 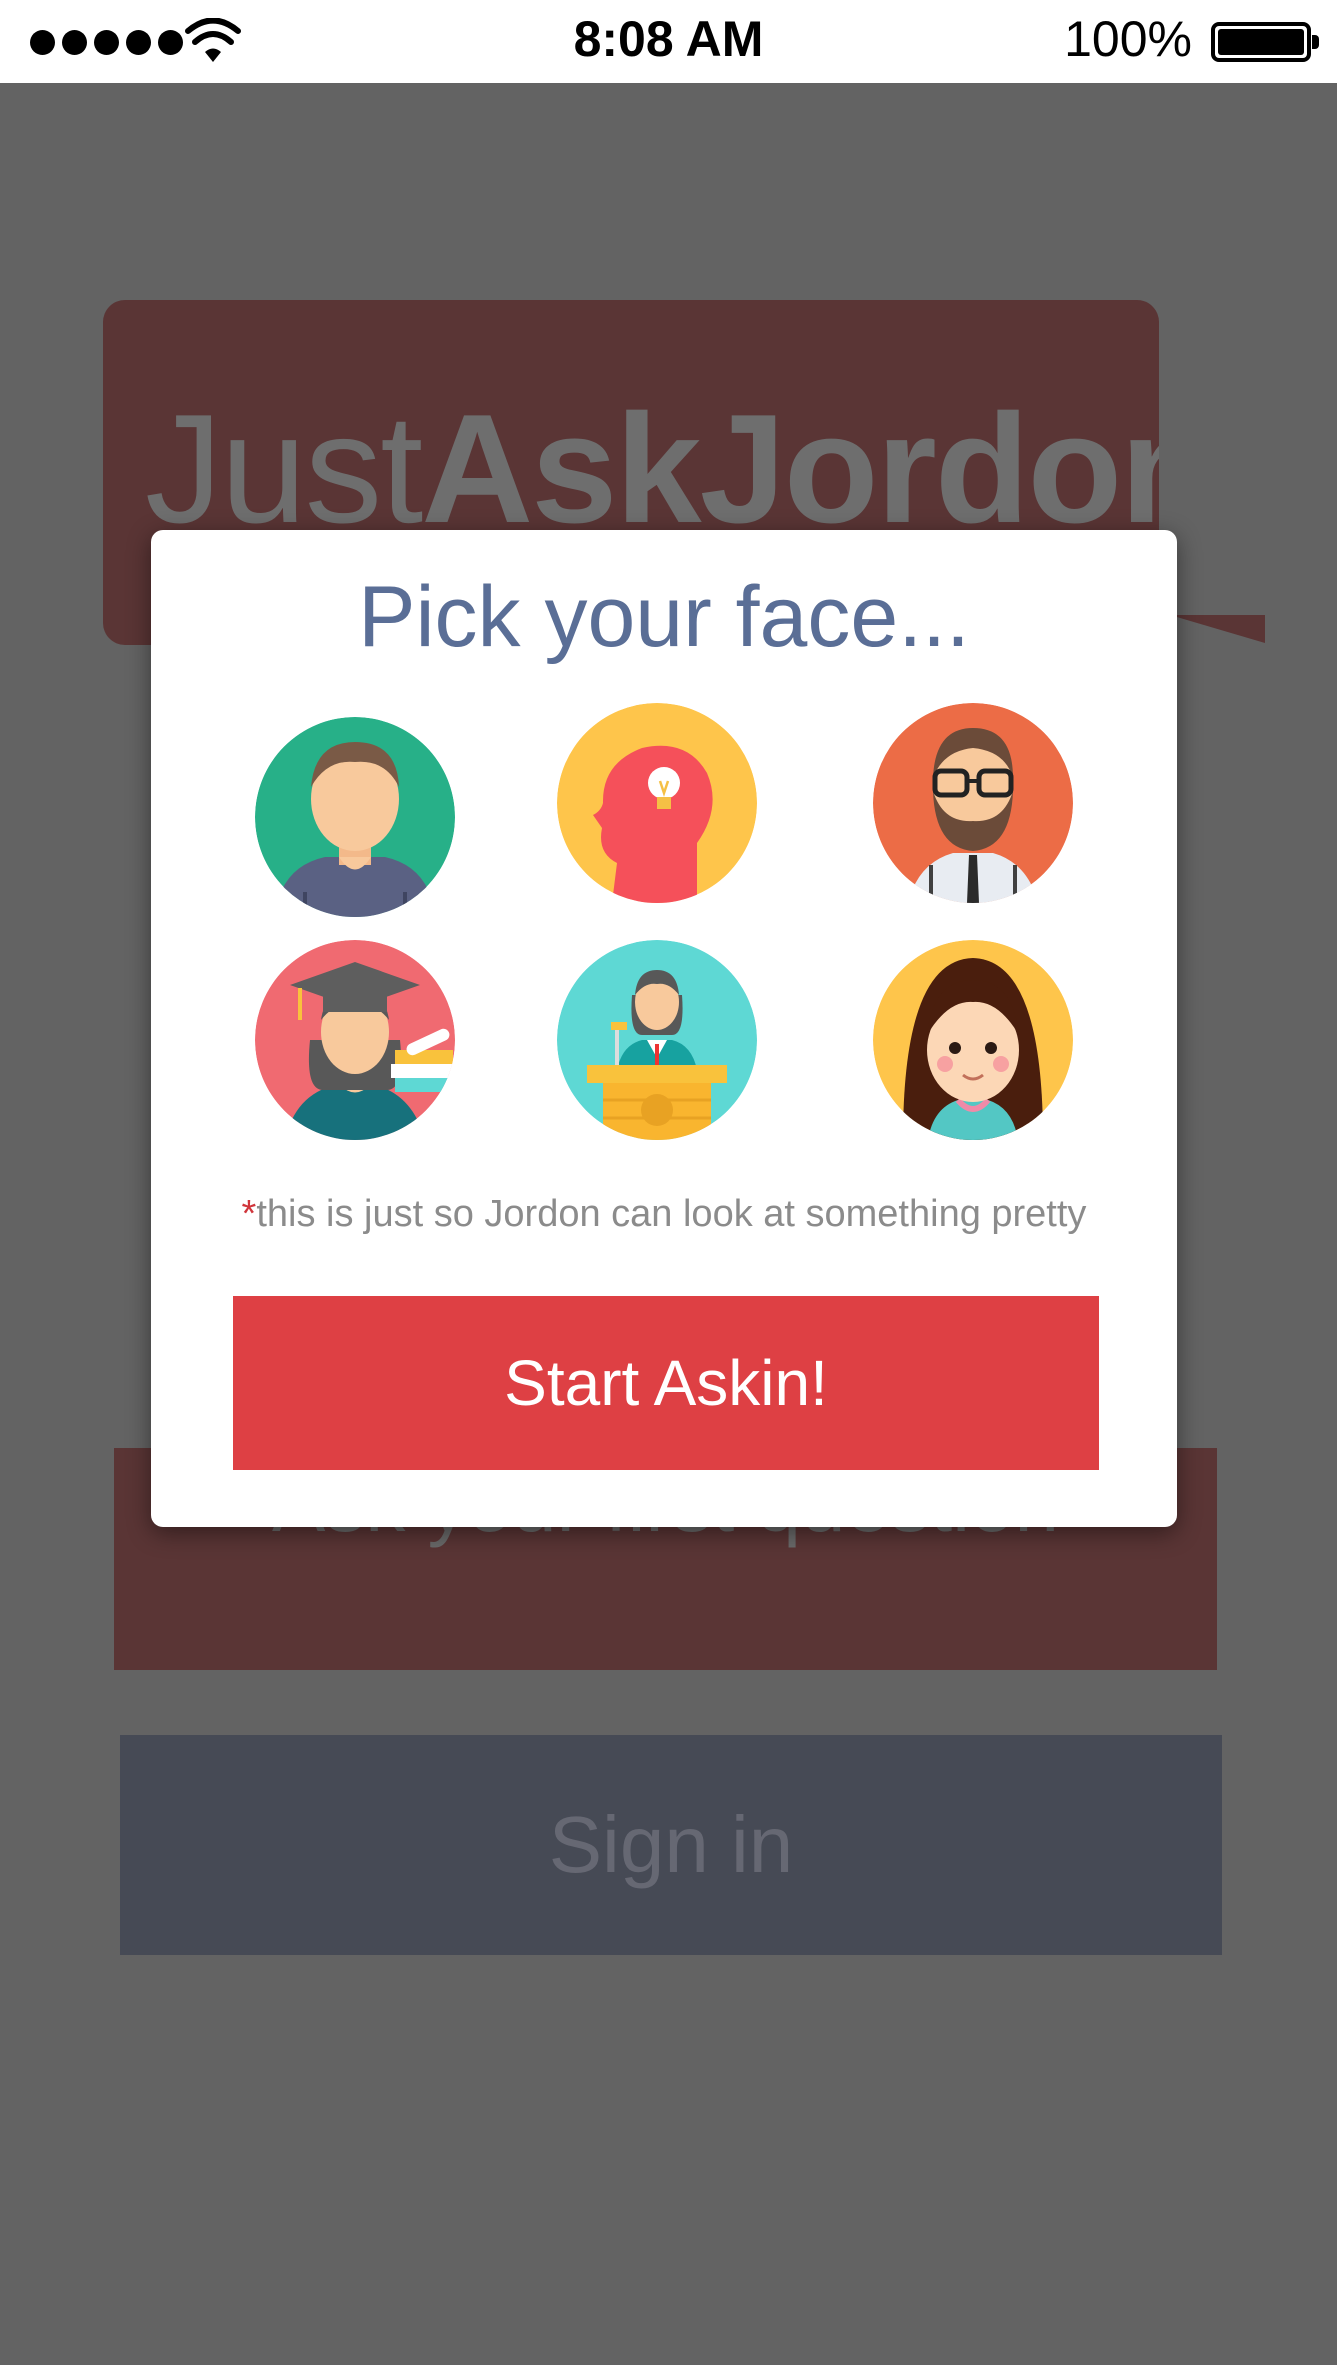 What do you see at coordinates (666, 1383) in the screenshot?
I see `start-askin-button: Start Askin!` at bounding box center [666, 1383].